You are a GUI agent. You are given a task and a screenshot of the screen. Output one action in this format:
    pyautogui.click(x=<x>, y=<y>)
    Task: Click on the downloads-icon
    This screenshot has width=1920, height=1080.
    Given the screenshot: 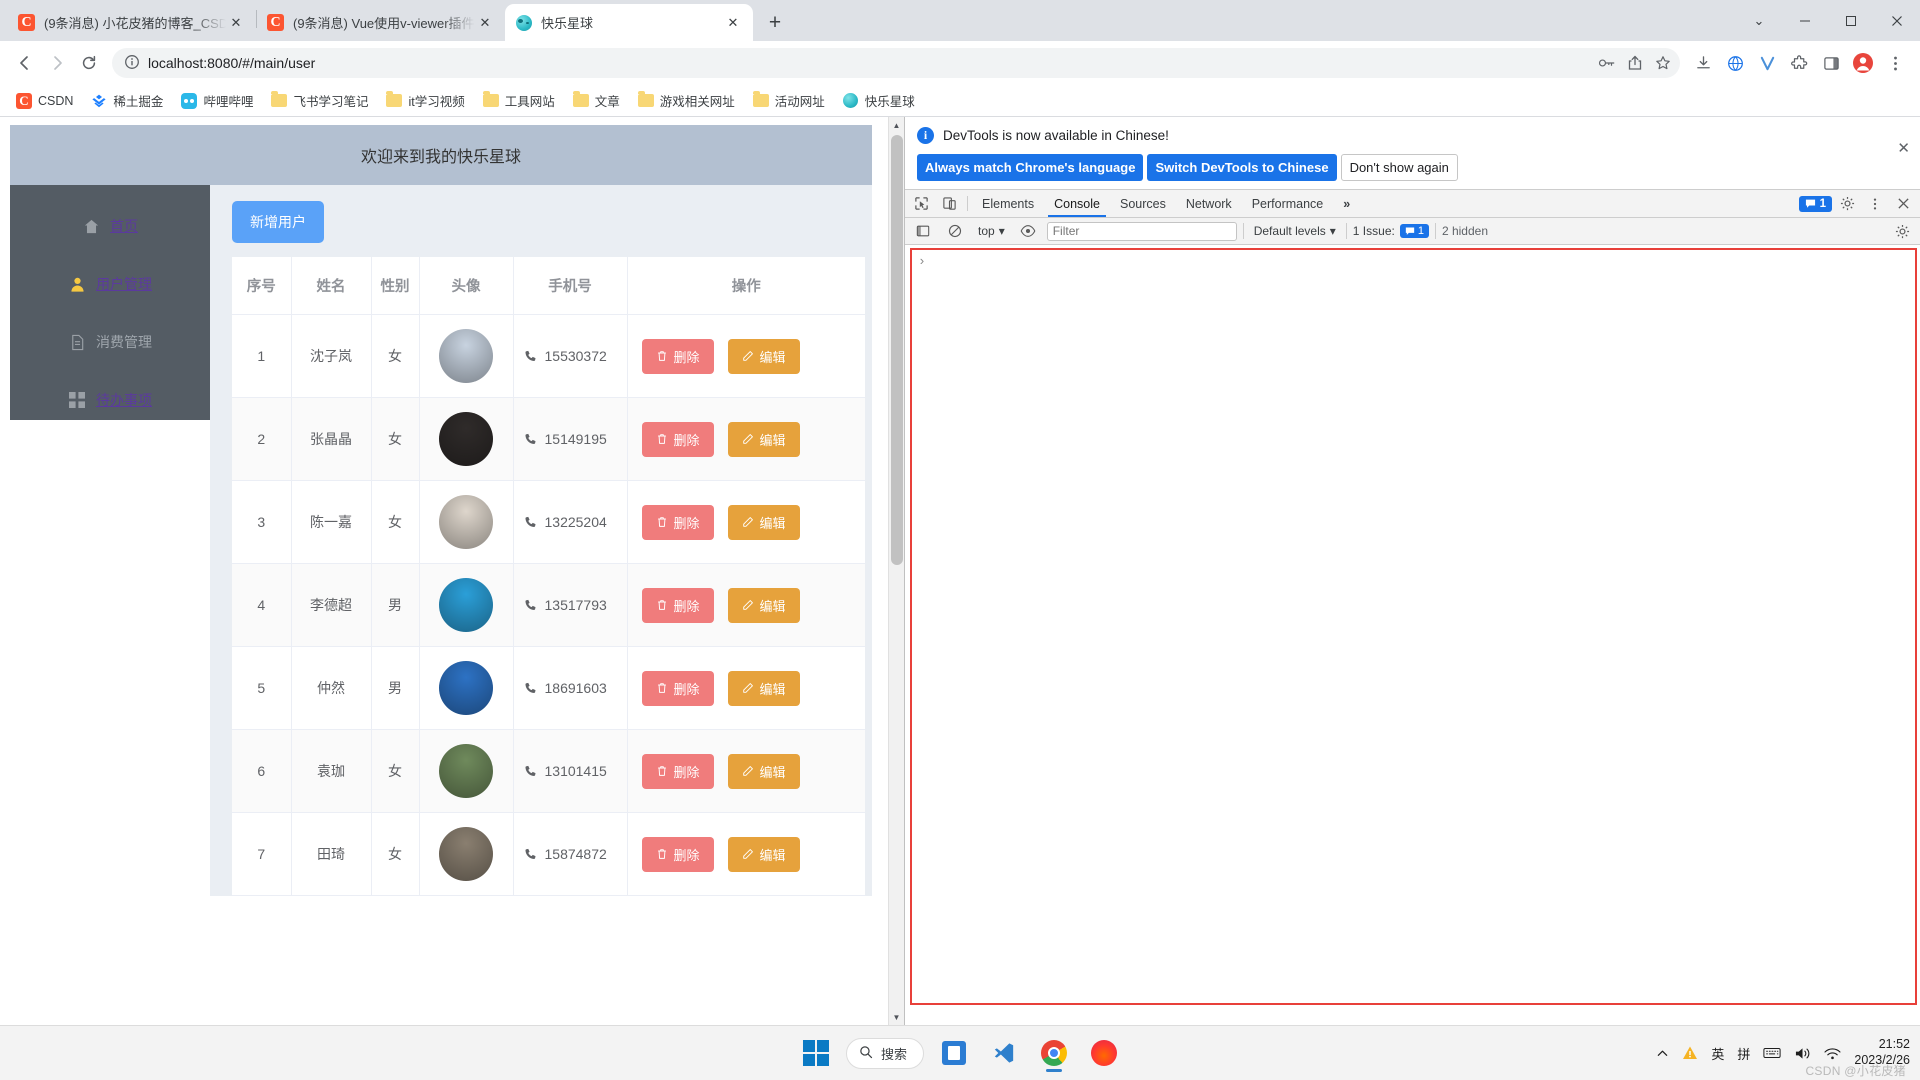 What is the action you would take?
    pyautogui.click(x=1703, y=63)
    